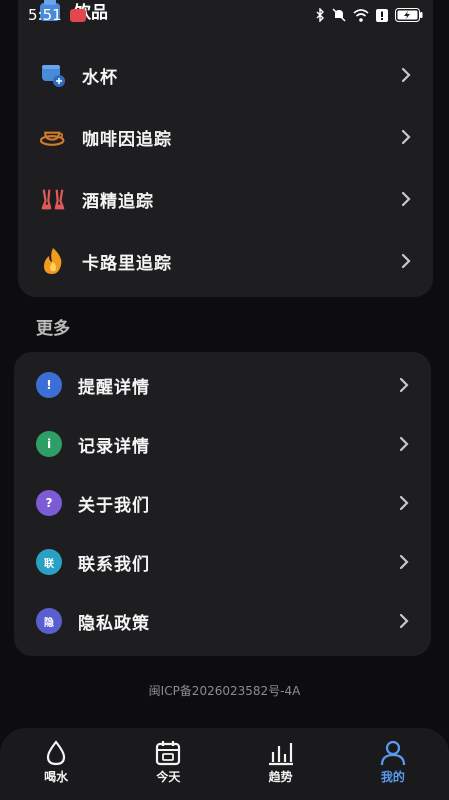 Image resolution: width=449 pixels, height=800 pixels. What do you see at coordinates (409, 15) in the screenshot?
I see `battery-icon` at bounding box center [409, 15].